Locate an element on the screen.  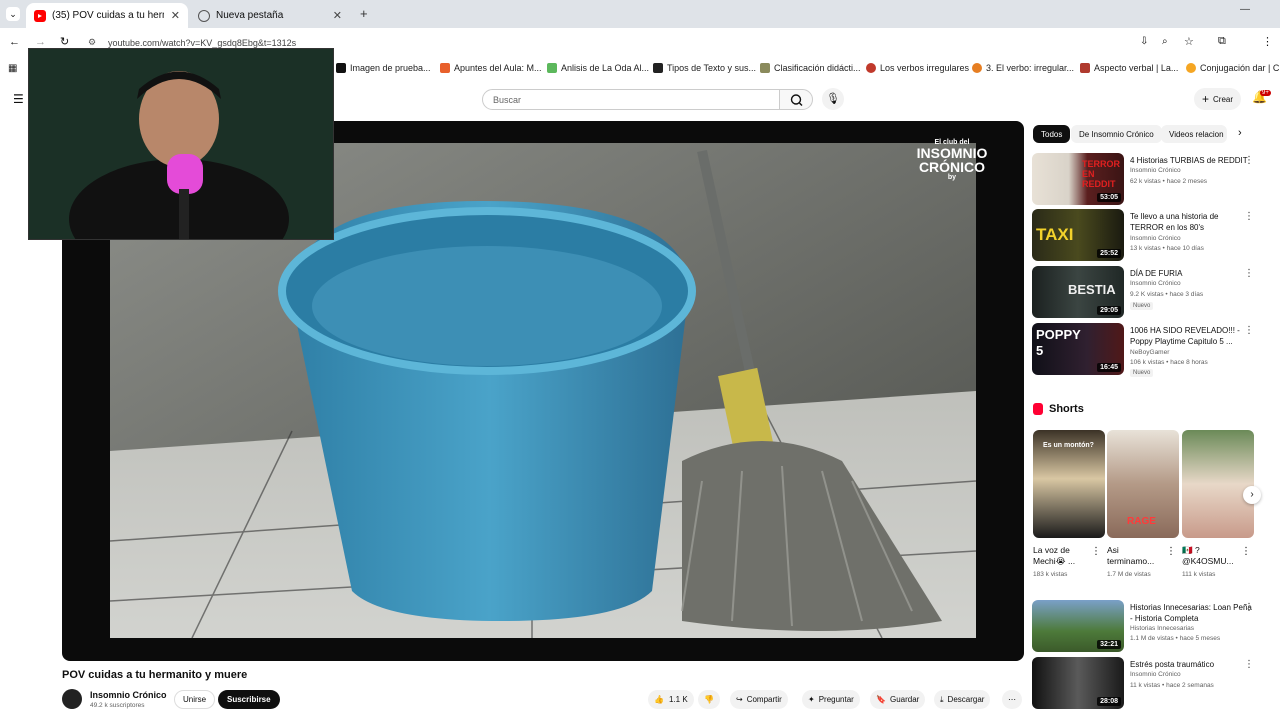
chip-todos: Todos is located at coordinates (1052, 134).